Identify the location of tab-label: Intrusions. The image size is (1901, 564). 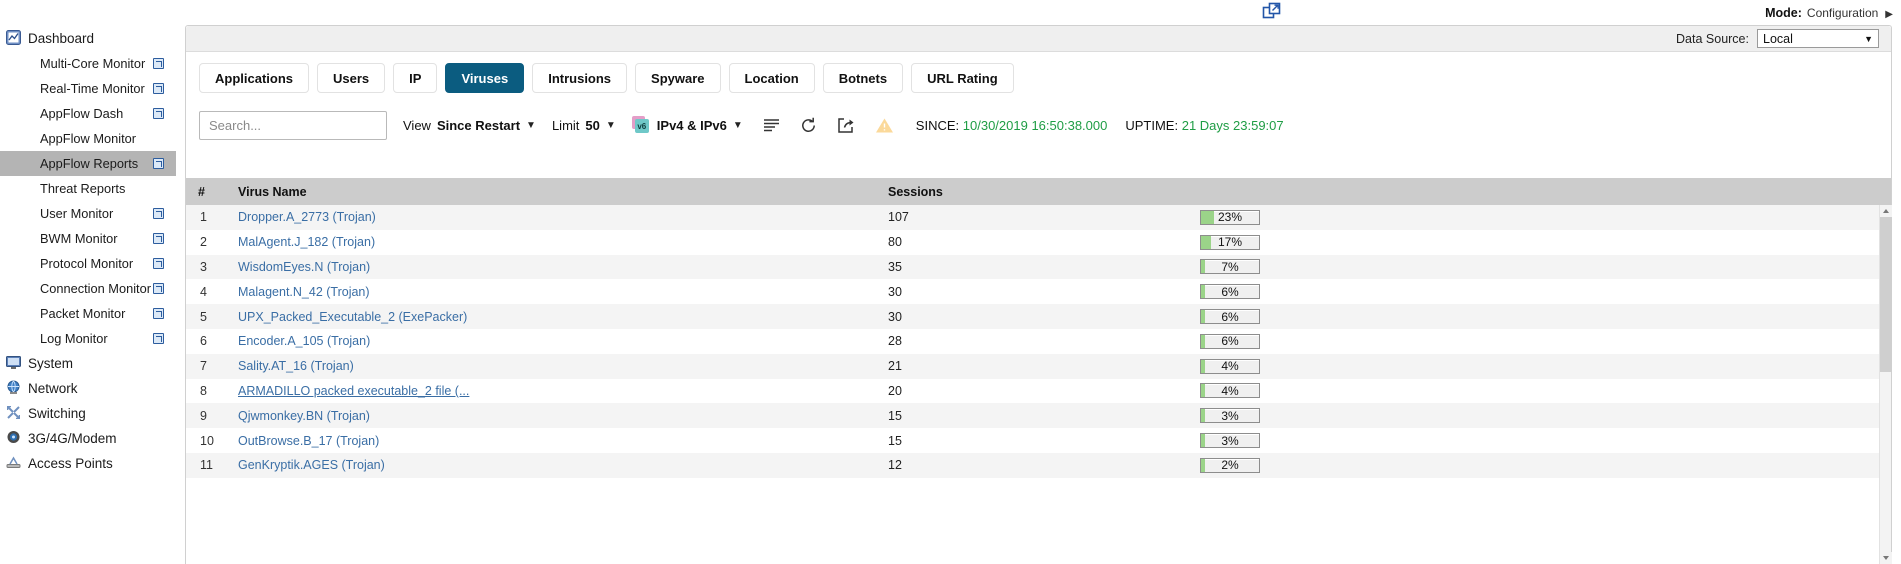
(580, 78).